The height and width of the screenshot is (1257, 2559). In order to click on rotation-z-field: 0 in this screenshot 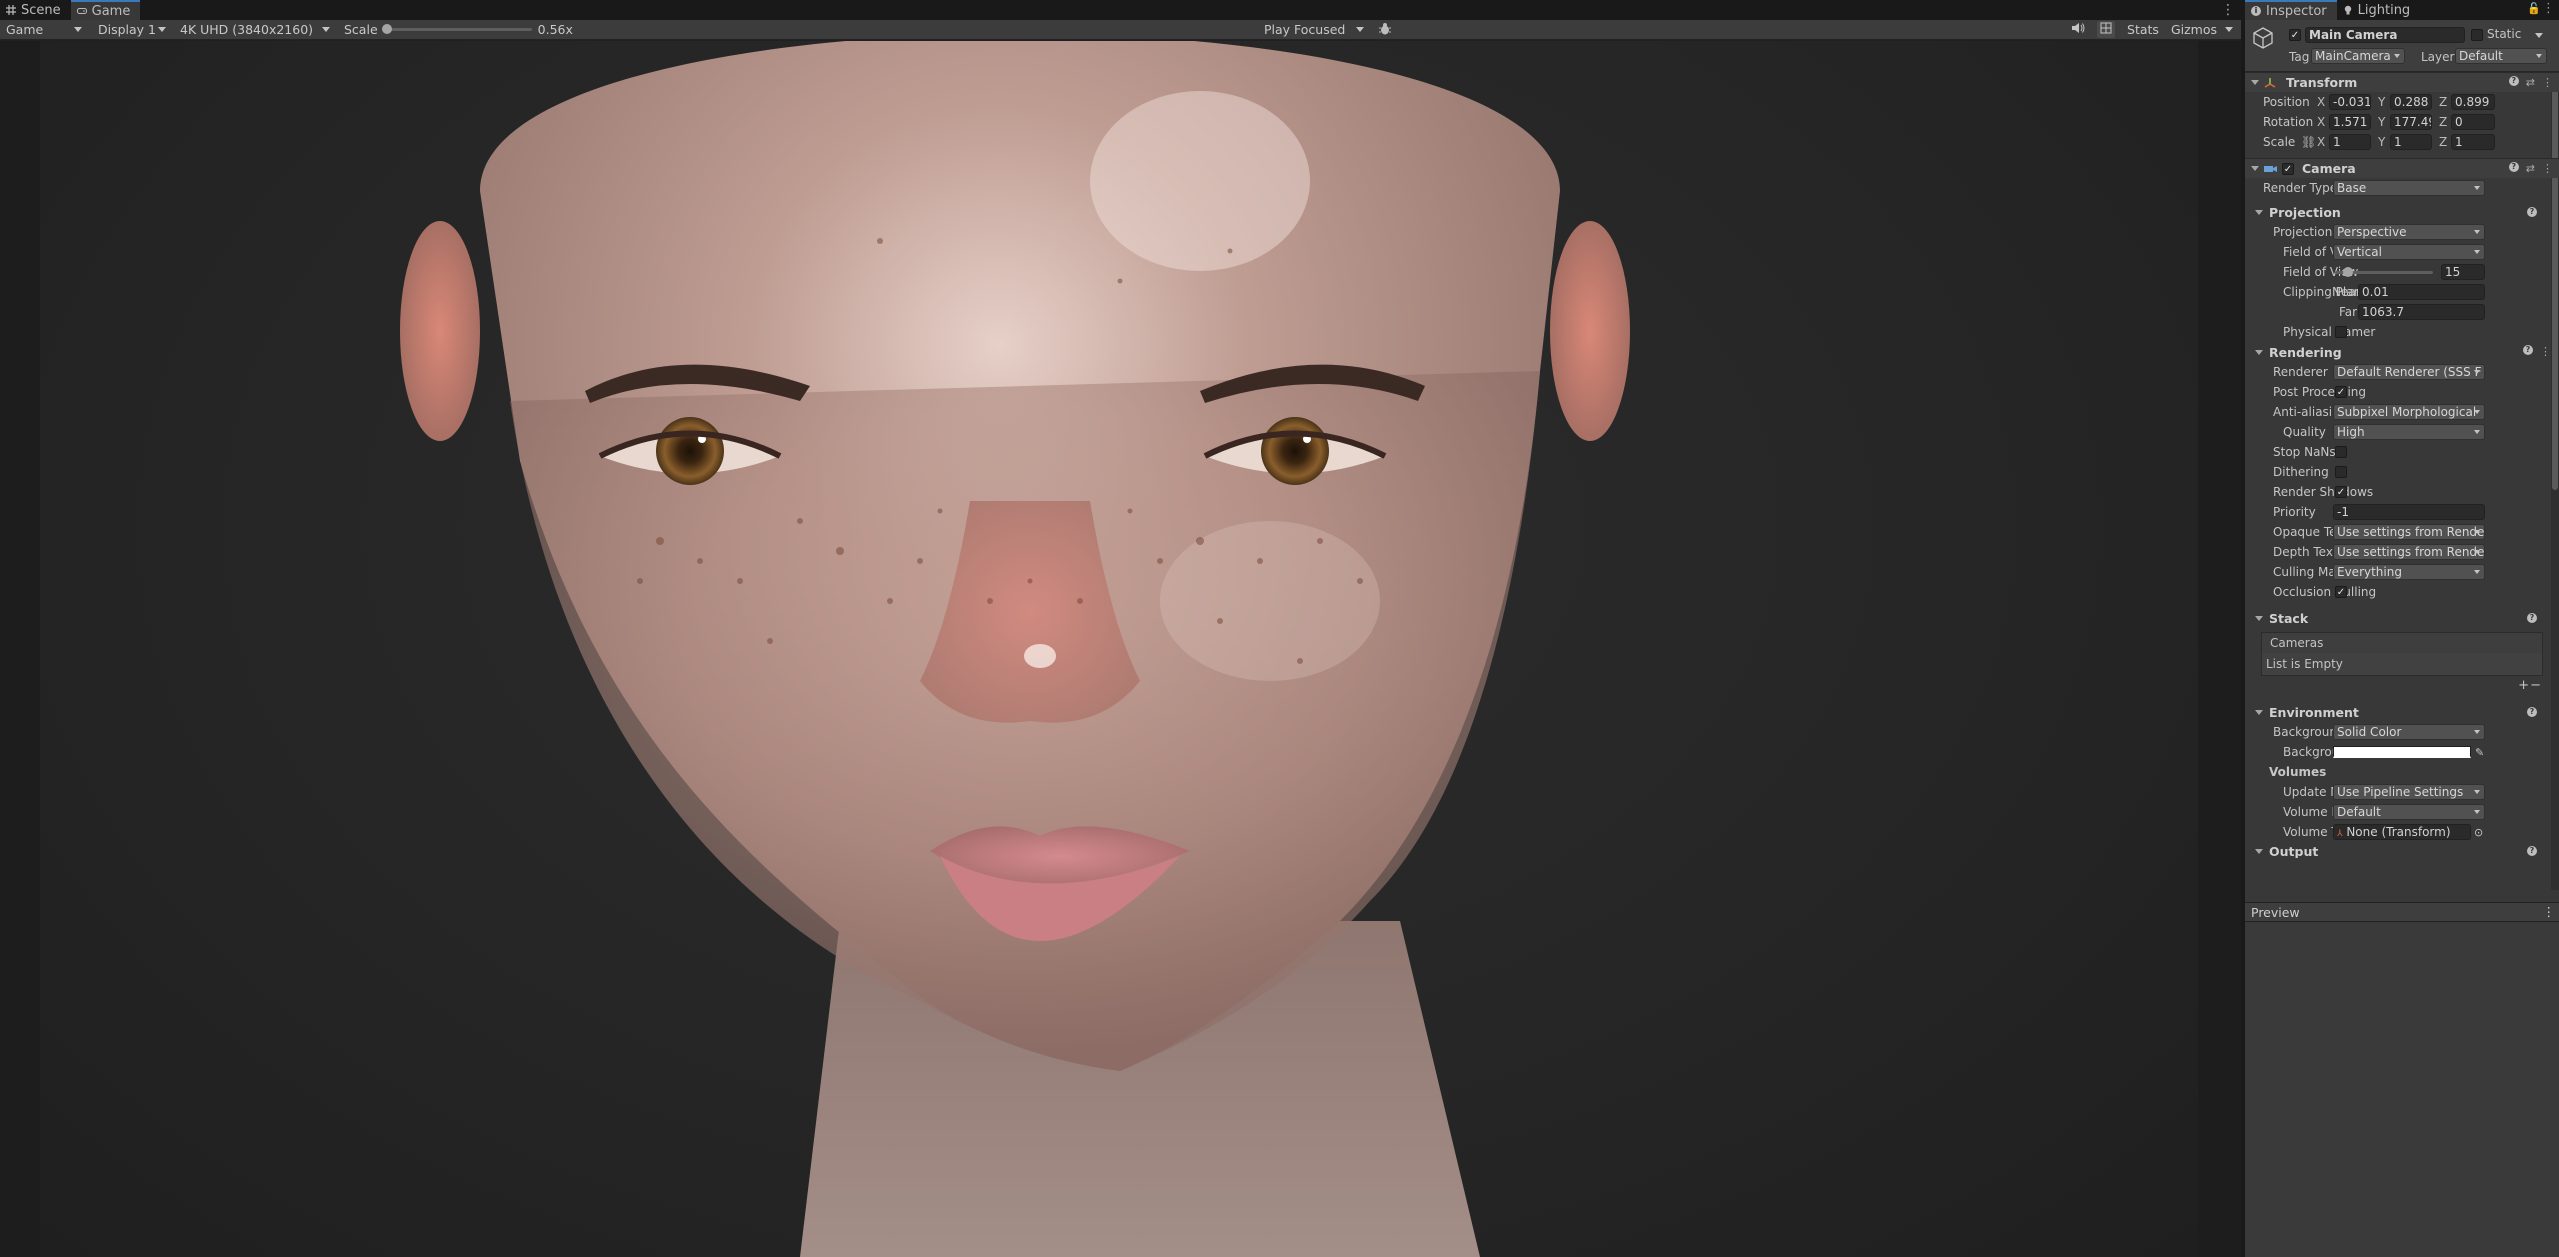, I will do `click(2473, 122)`.